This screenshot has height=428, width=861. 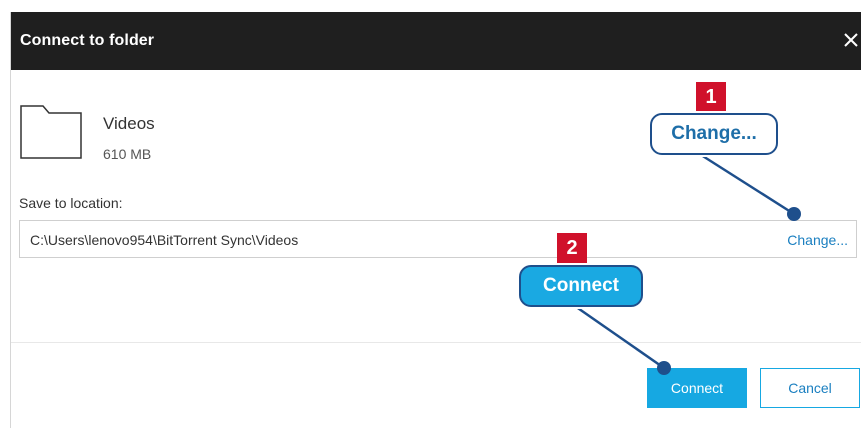 I want to click on step-badge-2: 2, so click(x=572, y=248).